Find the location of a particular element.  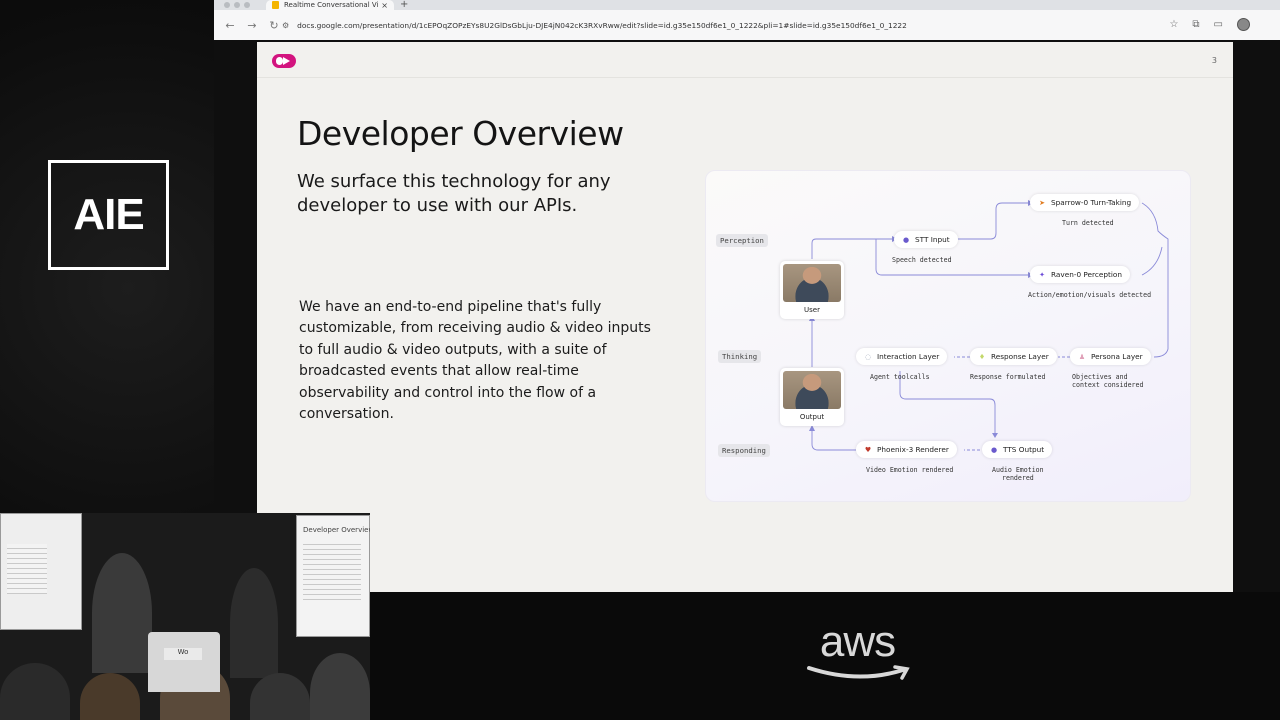

interaction-icon: ◌ is located at coordinates (868, 356).